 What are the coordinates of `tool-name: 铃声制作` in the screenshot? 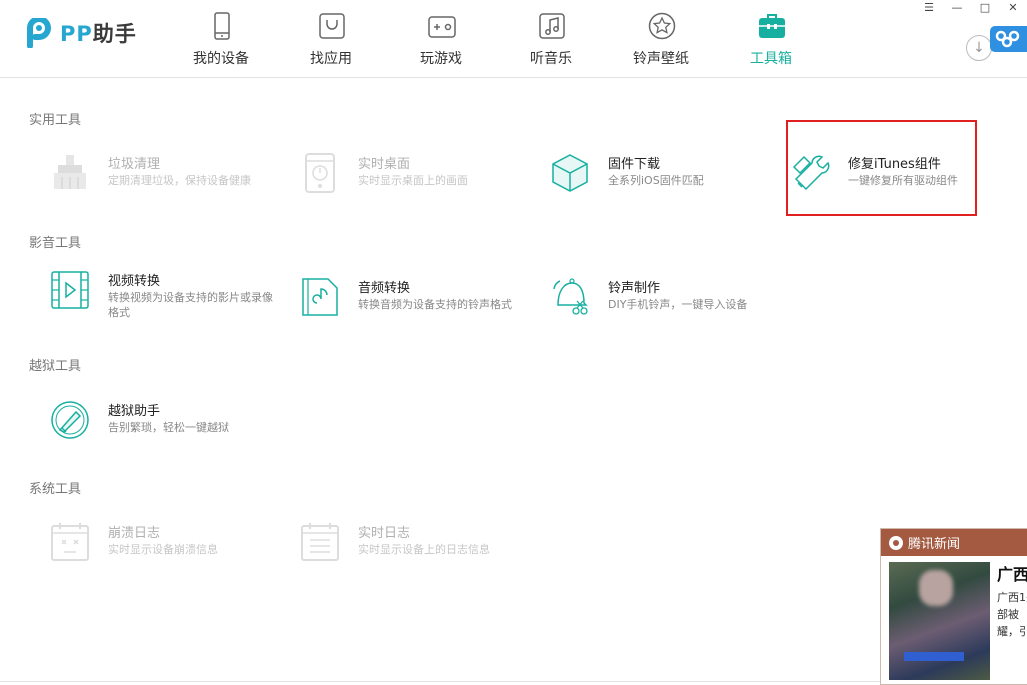 It's located at (634, 288).